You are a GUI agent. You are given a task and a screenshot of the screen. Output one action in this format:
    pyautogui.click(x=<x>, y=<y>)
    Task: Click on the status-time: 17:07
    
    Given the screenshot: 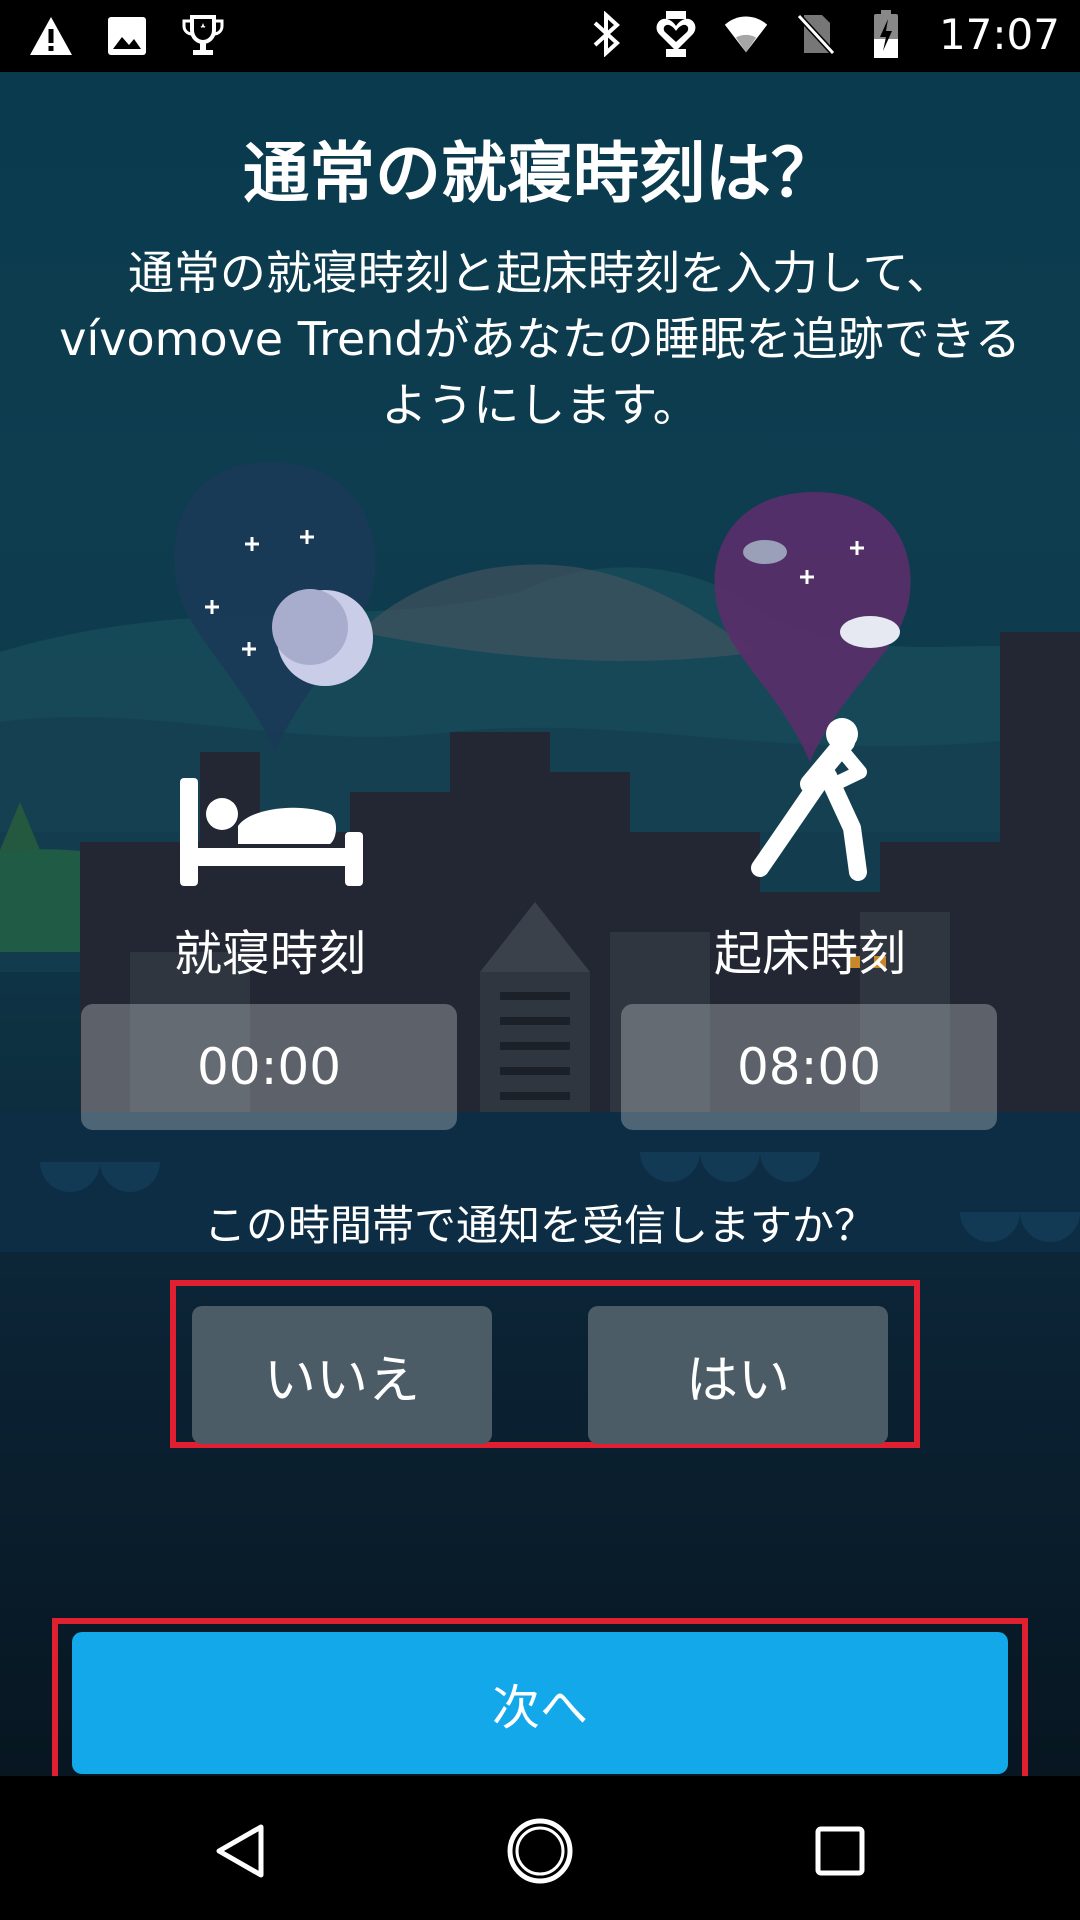 What is the action you would take?
    pyautogui.click(x=999, y=34)
    